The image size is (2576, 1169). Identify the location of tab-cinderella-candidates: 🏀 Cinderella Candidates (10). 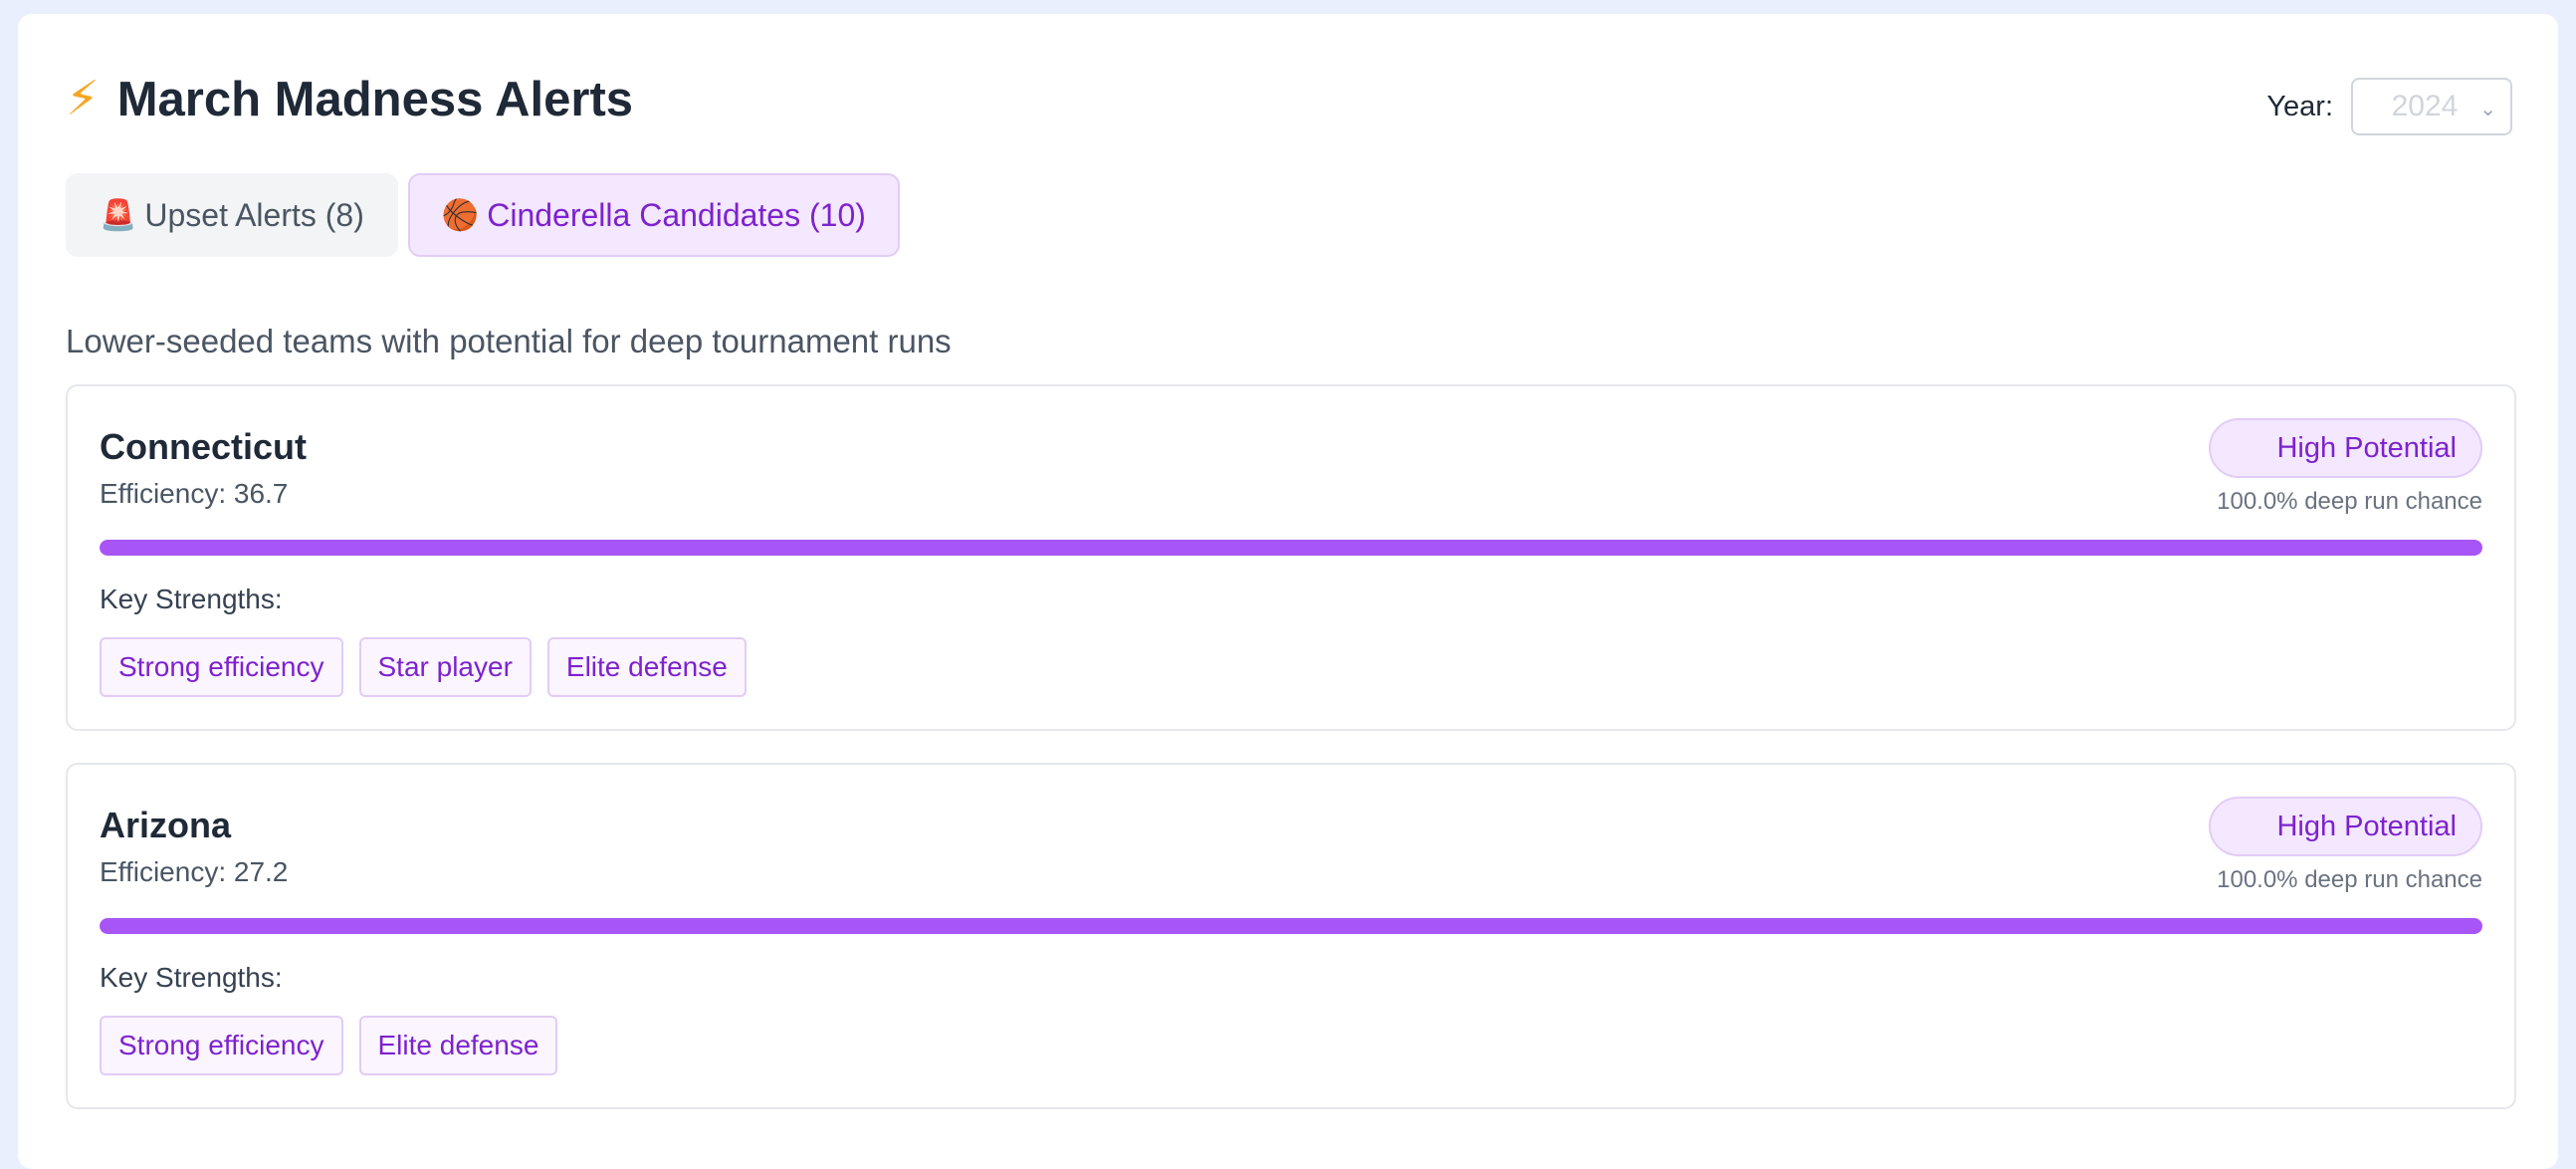
(653, 215).